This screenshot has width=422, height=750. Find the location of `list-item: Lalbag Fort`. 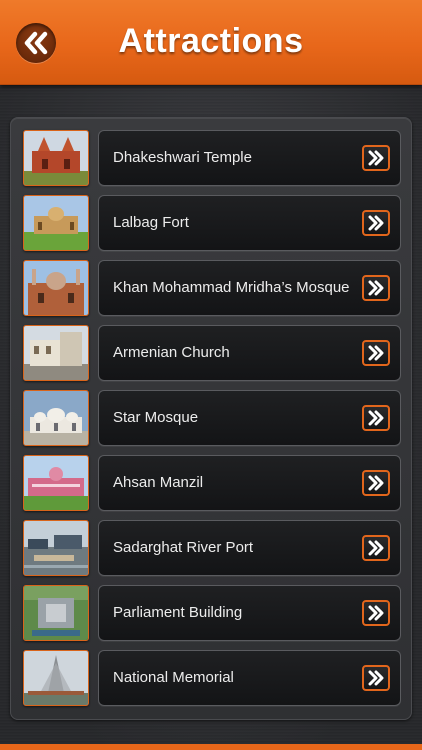

list-item: Lalbag Fort is located at coordinates (212, 223).